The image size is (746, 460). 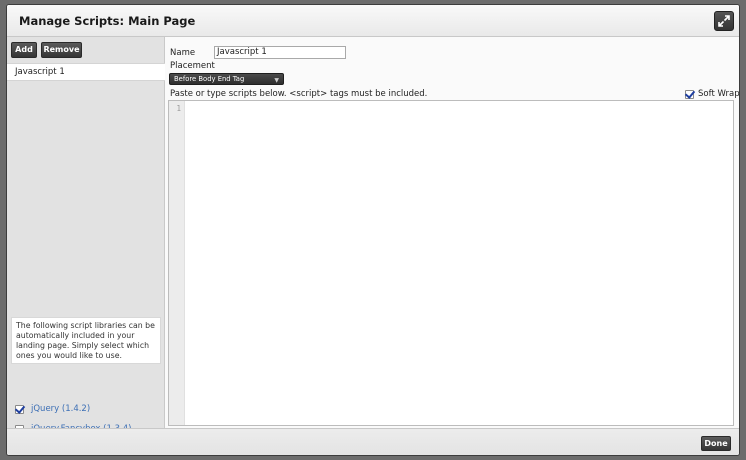 I want to click on line-number-gutter: 1, so click(x=177, y=263).